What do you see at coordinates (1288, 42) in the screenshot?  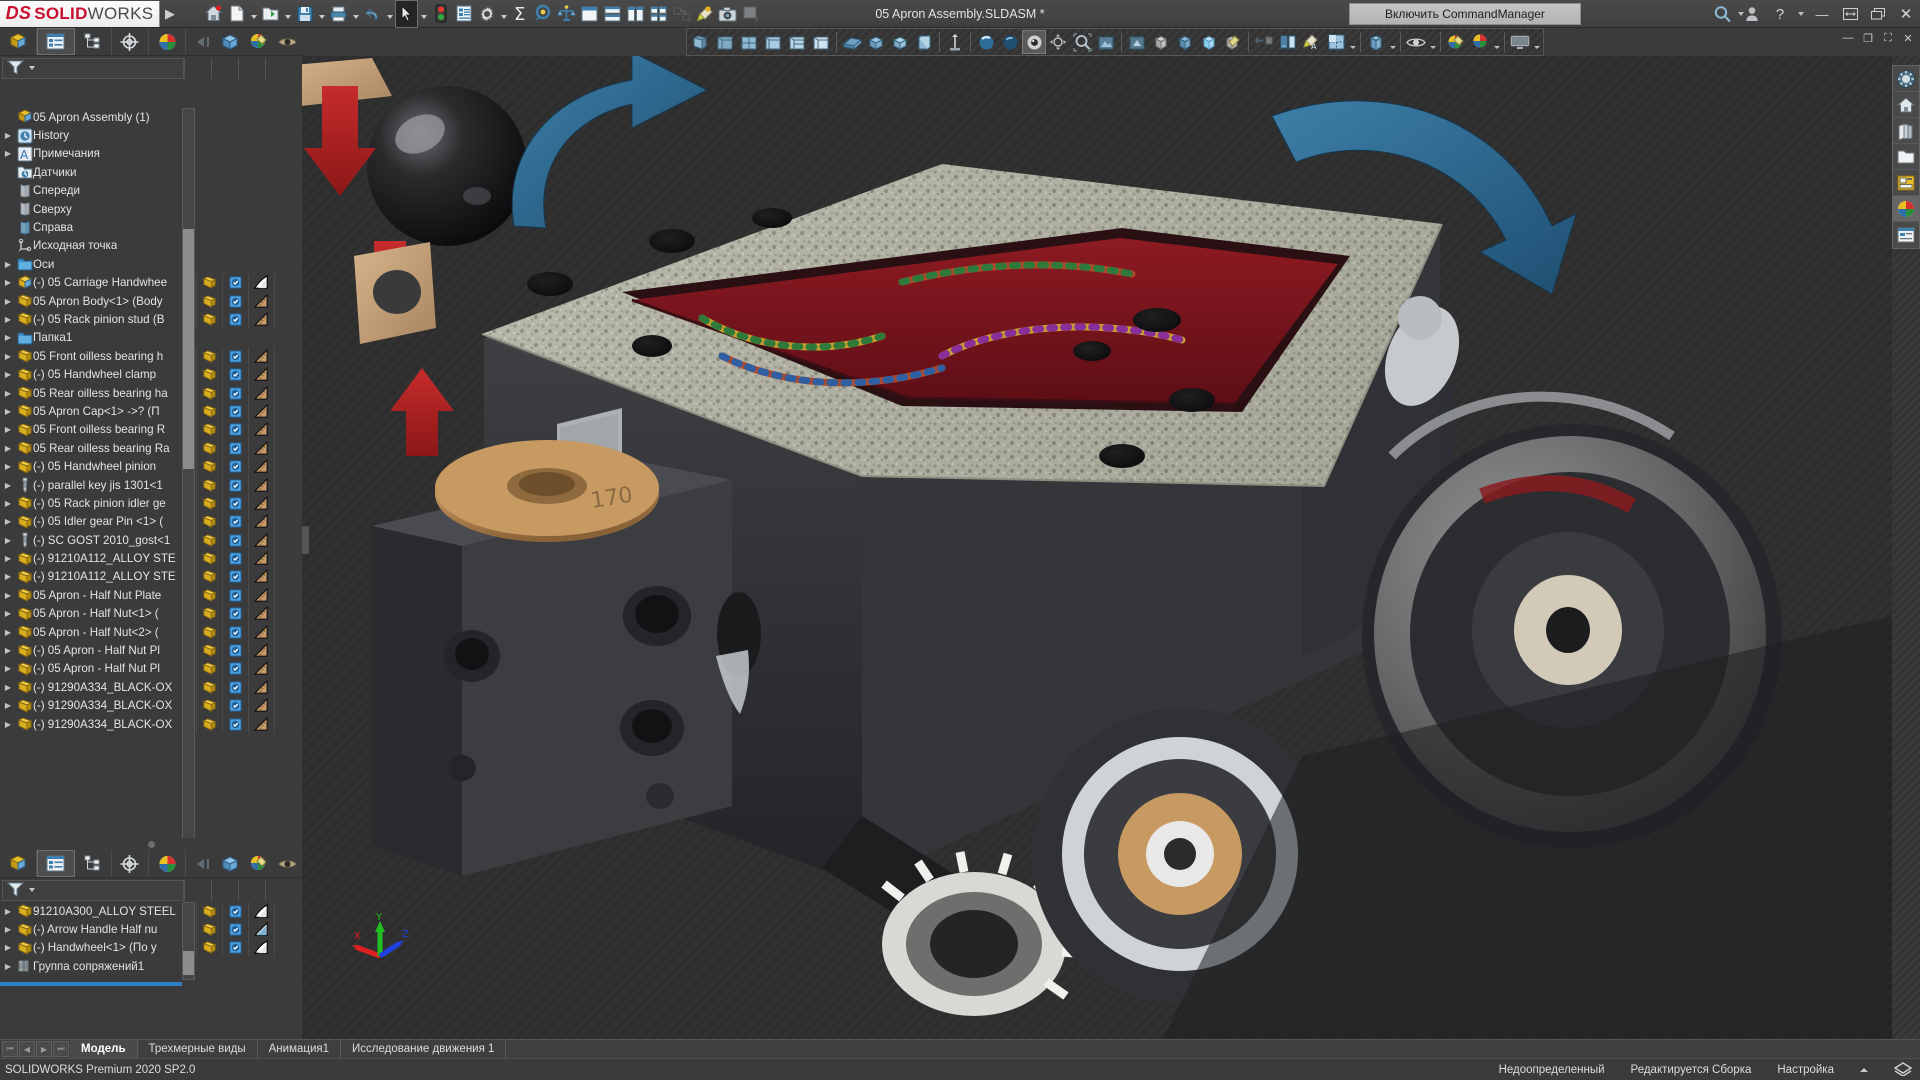 I see `hide-show-planes-icon` at bounding box center [1288, 42].